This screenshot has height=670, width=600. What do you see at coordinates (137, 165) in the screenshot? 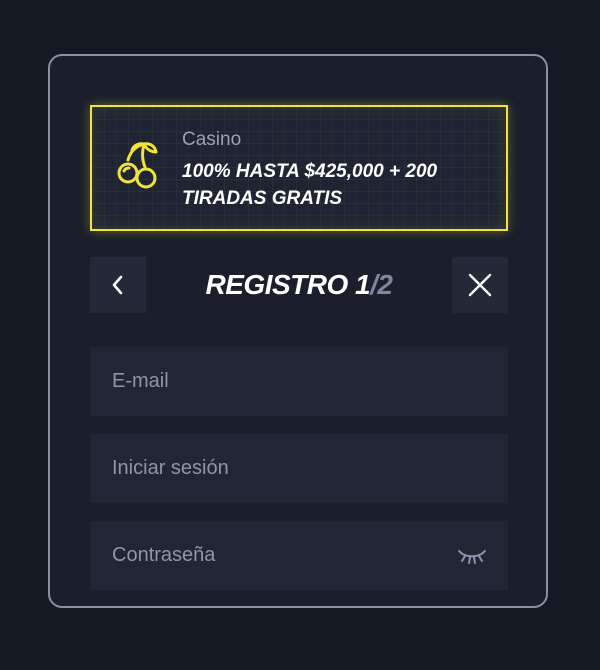
I see `cherries-icon` at bounding box center [137, 165].